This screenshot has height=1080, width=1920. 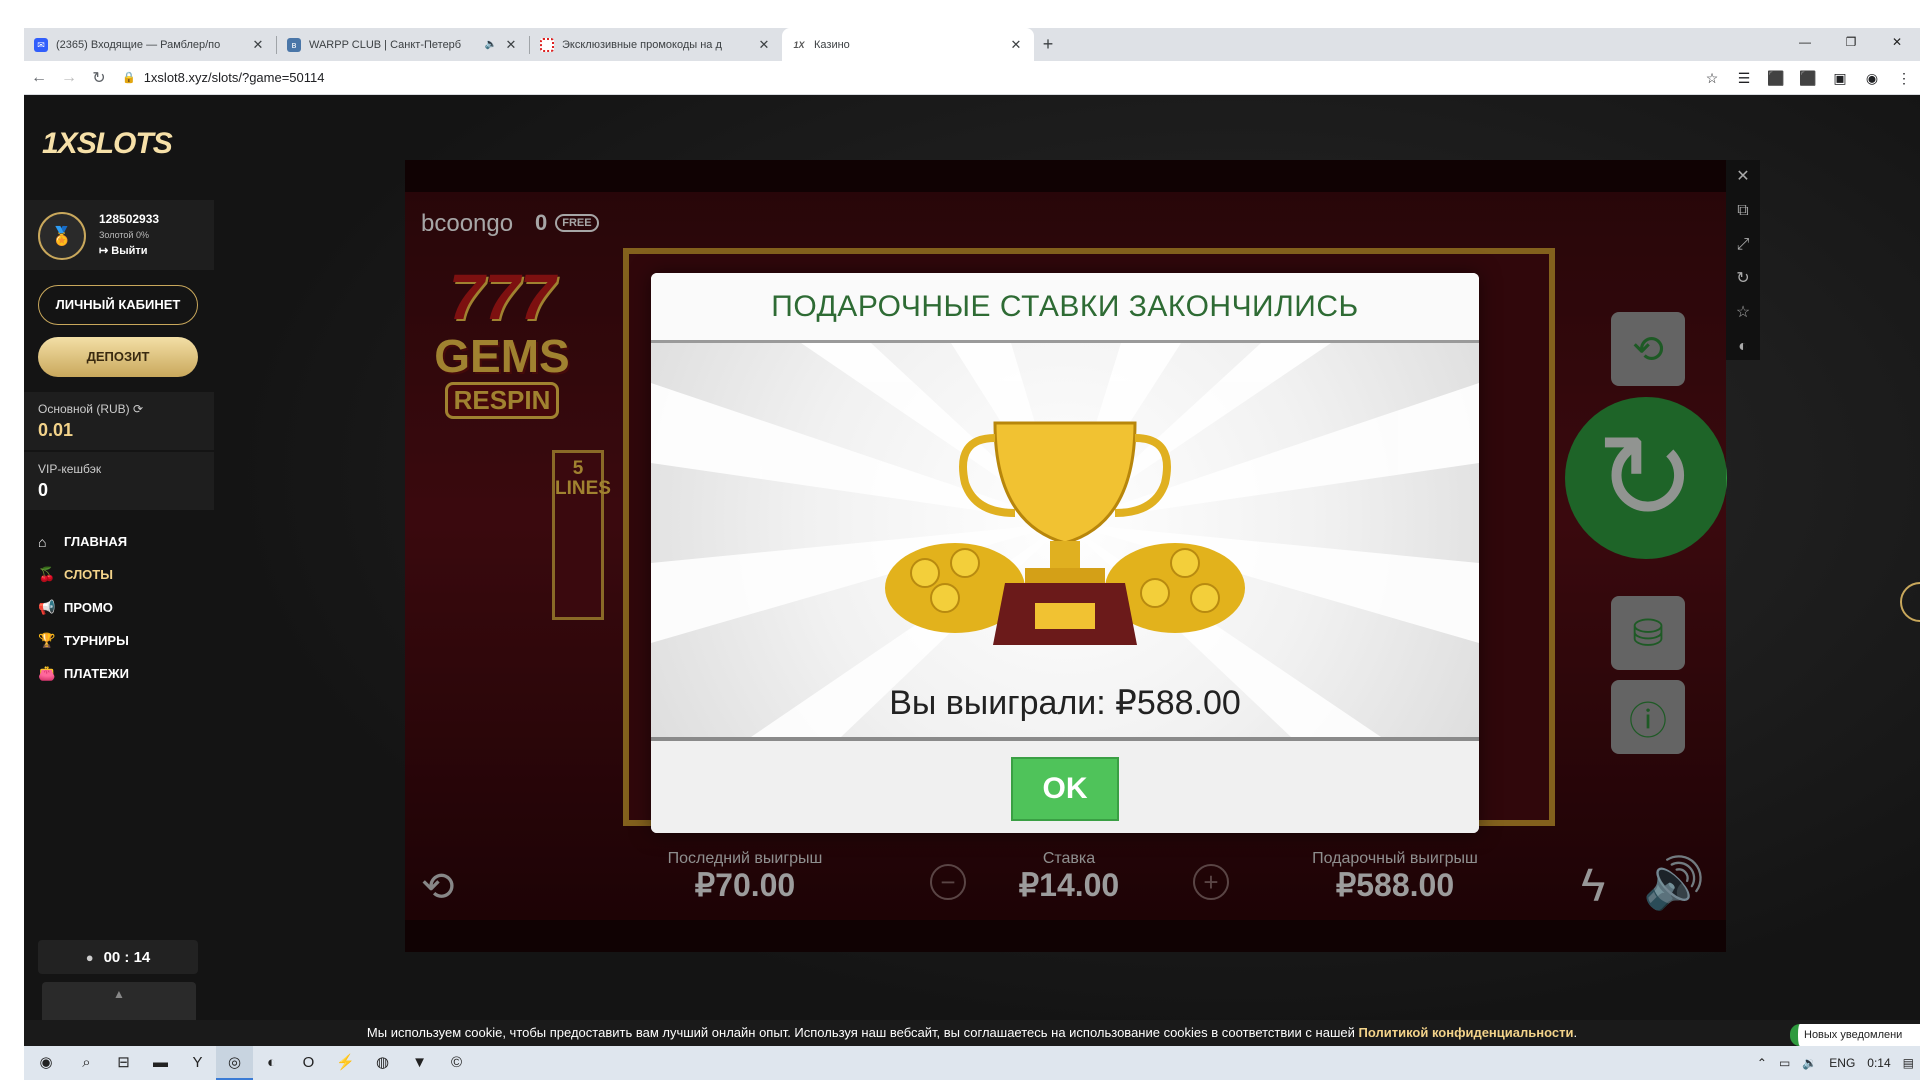 I want to click on clock-icon: ●, so click(x=89, y=957).